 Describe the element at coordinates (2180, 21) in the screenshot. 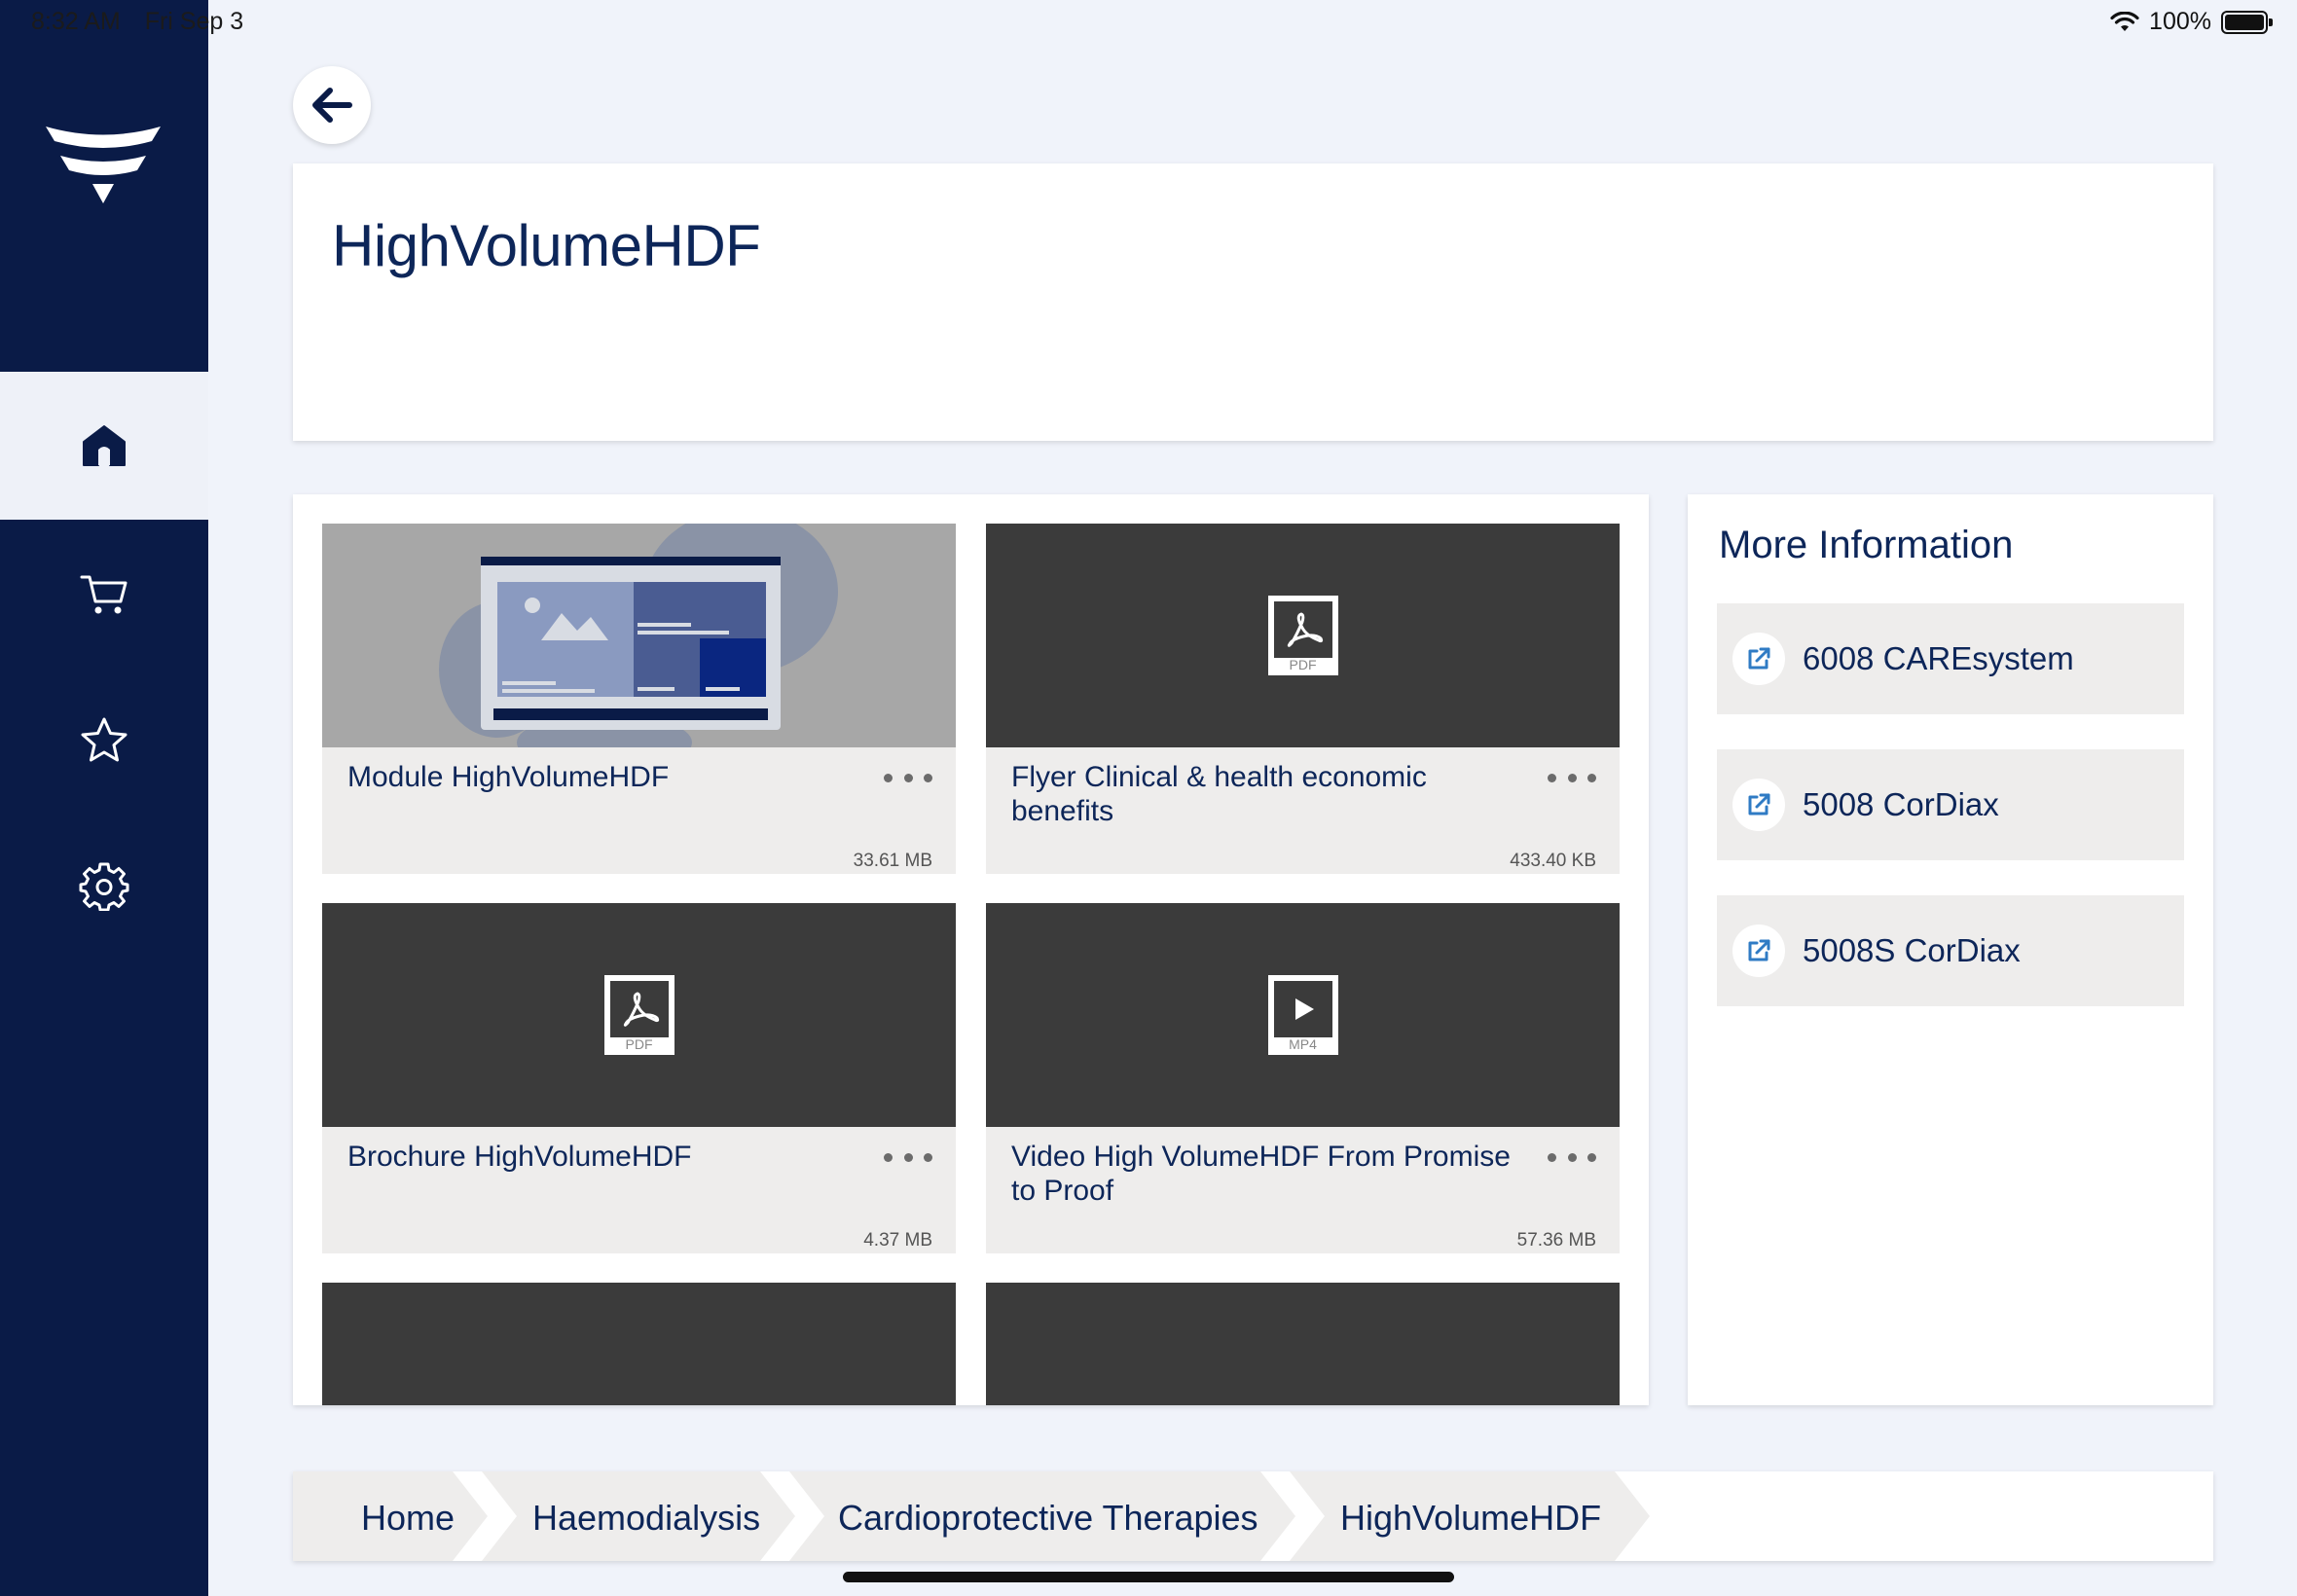

I see `battery-percent: 100%` at that location.